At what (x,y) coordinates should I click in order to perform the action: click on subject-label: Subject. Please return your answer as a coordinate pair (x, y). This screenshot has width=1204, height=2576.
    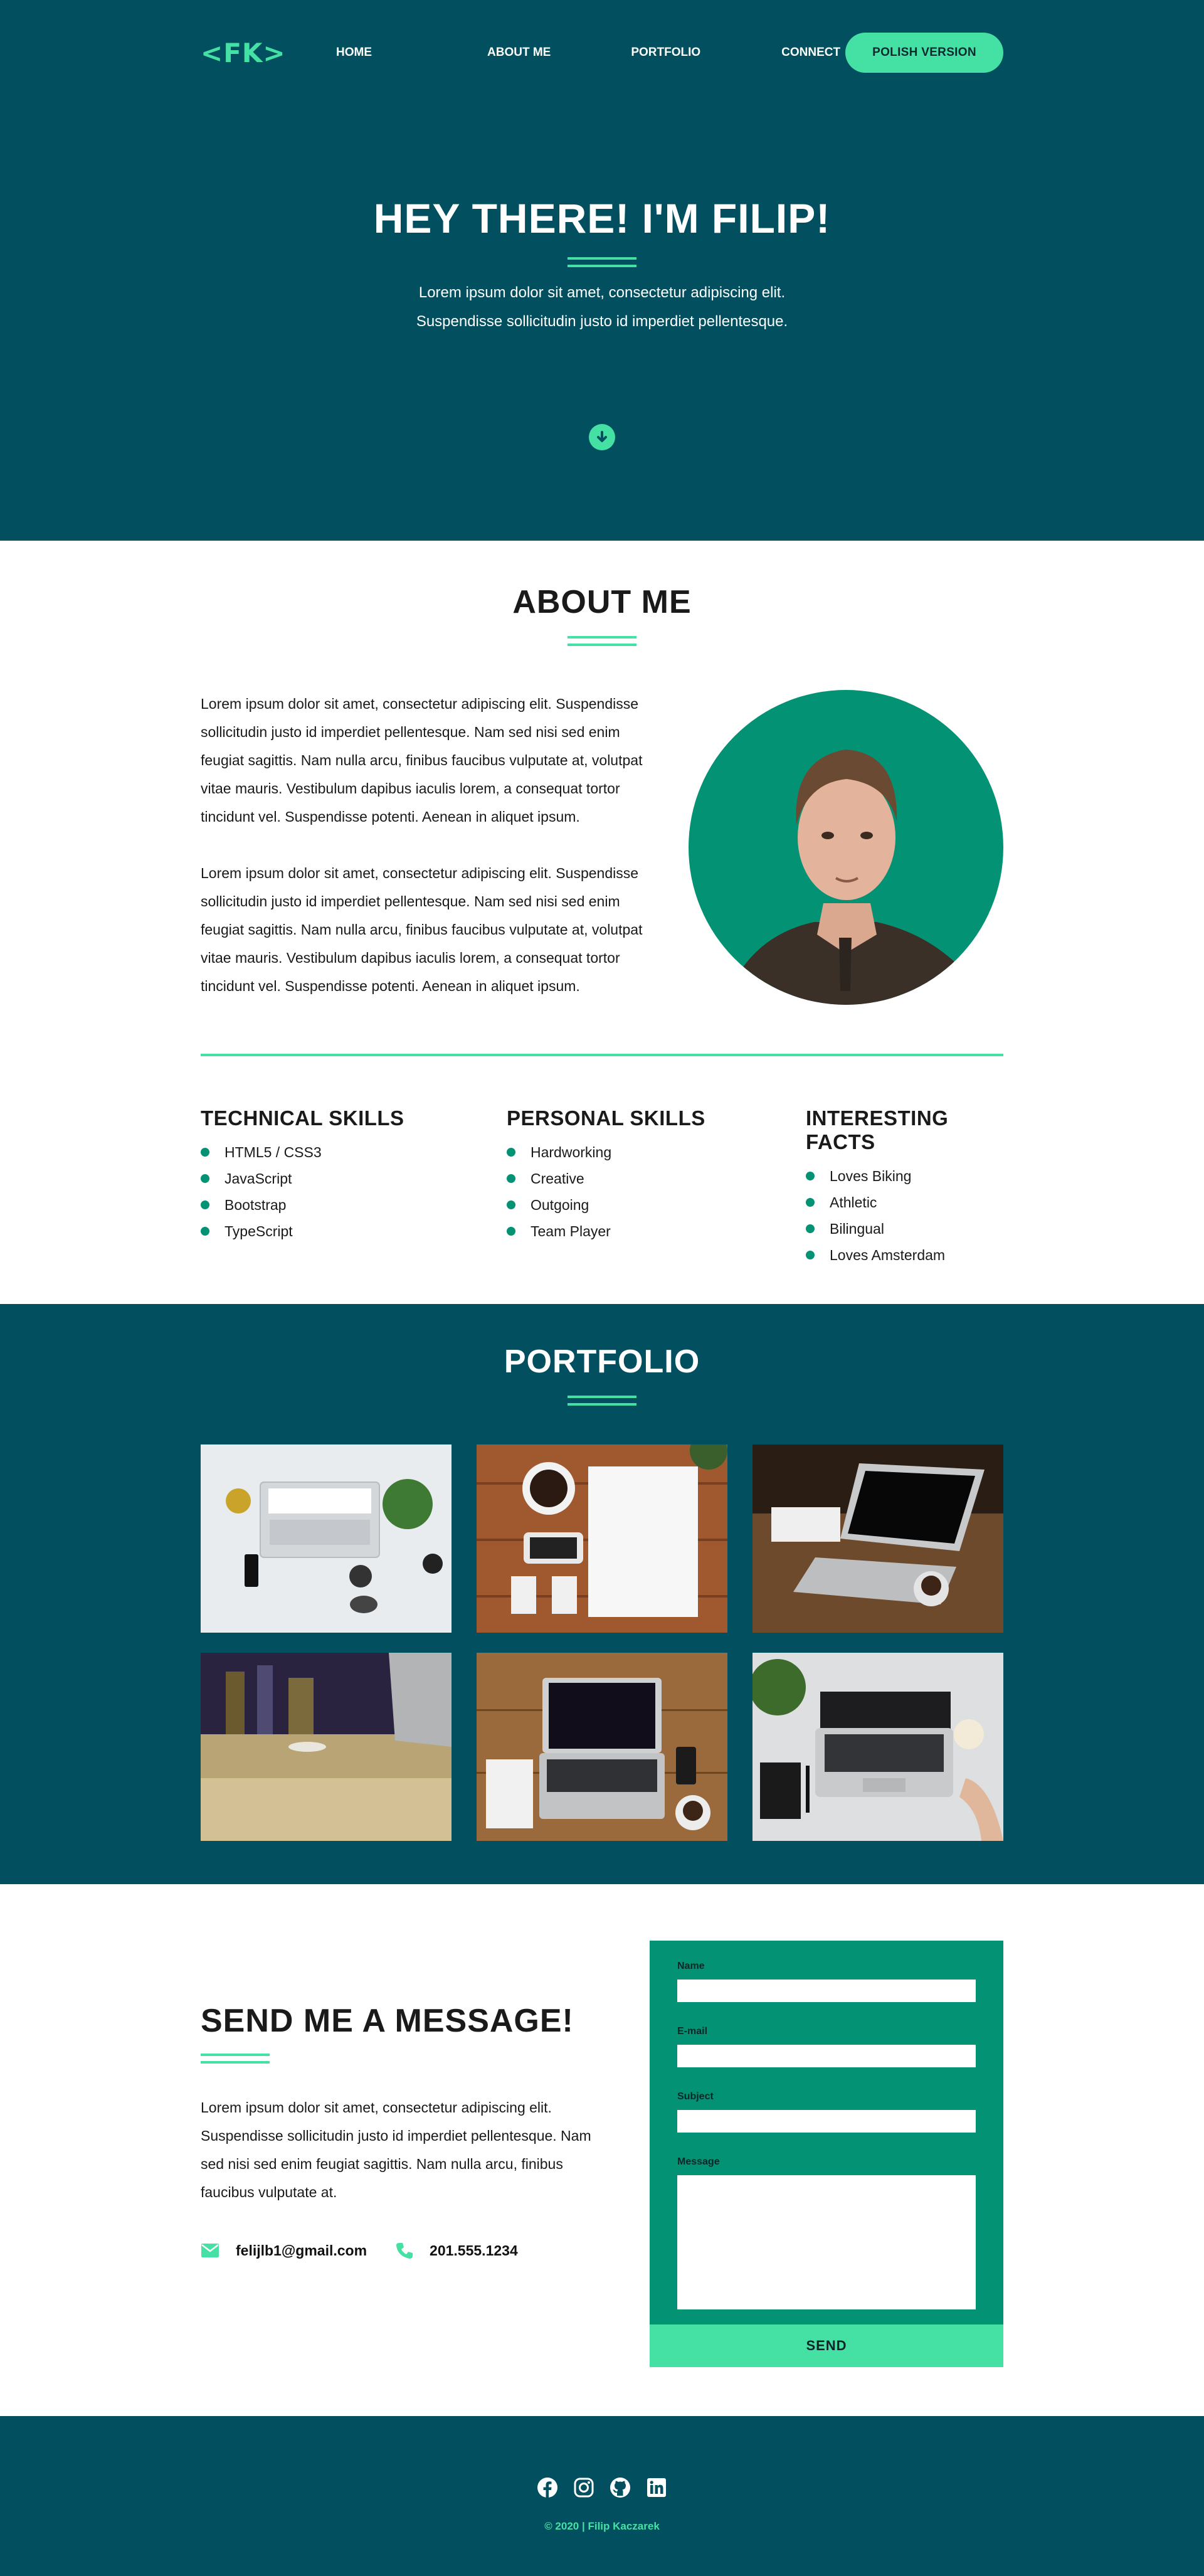
    Looking at the image, I should click on (695, 2096).